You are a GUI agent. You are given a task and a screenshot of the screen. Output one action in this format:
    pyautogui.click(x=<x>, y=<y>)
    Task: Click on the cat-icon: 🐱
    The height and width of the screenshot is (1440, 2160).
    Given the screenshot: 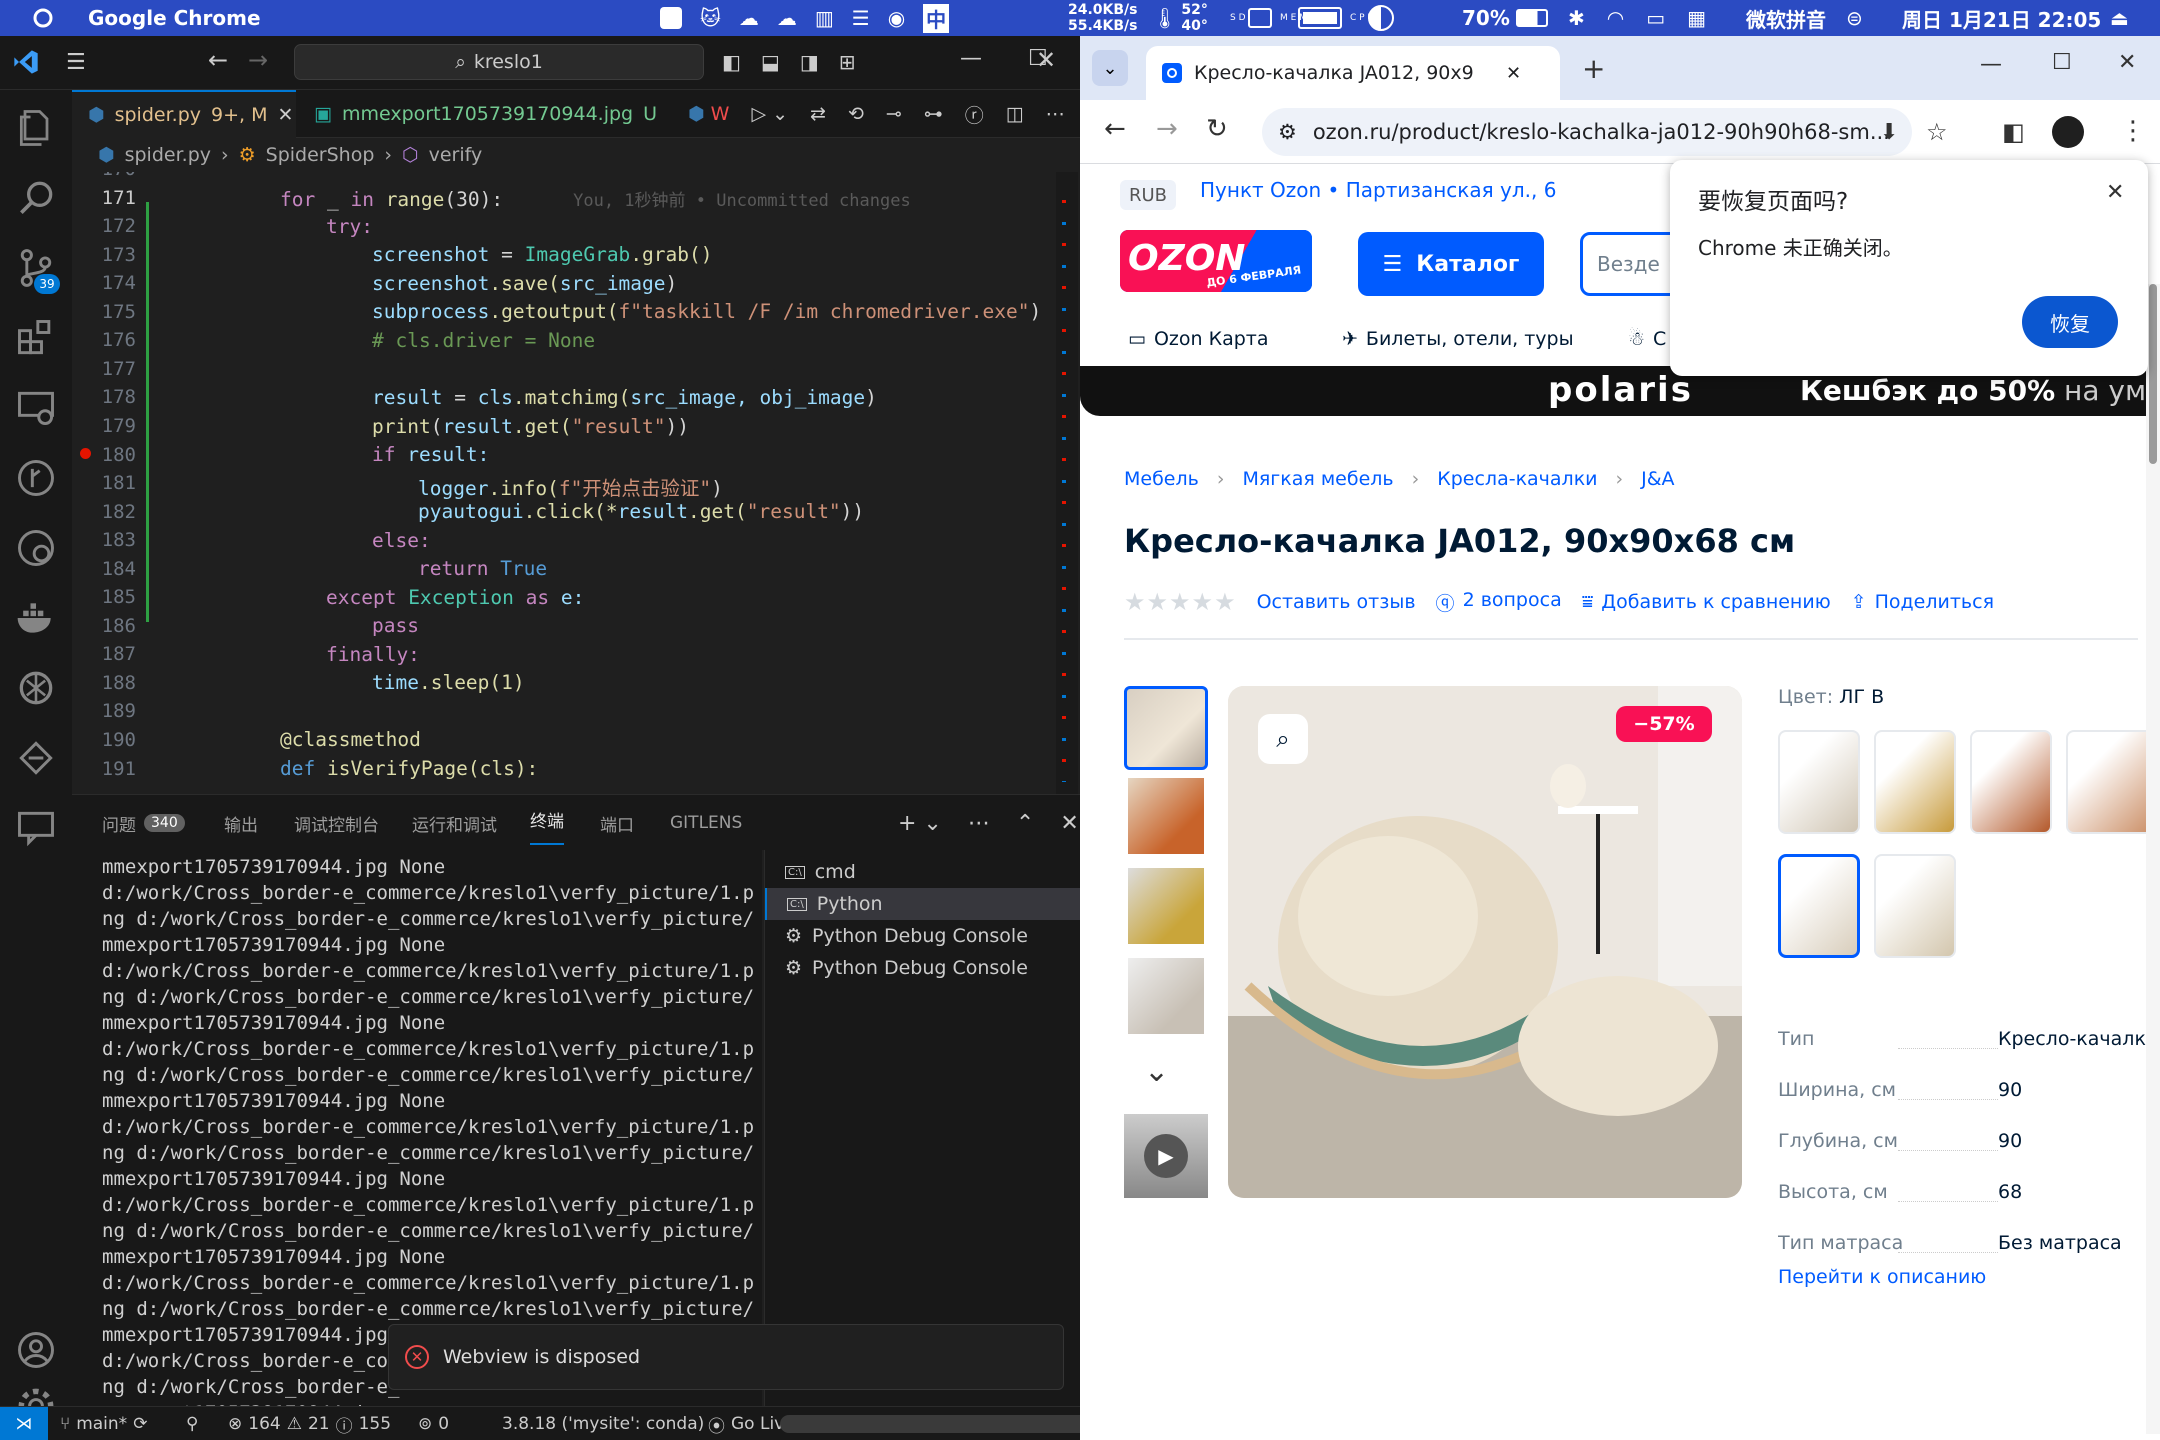 What is the action you would take?
    pyautogui.click(x=710, y=18)
    